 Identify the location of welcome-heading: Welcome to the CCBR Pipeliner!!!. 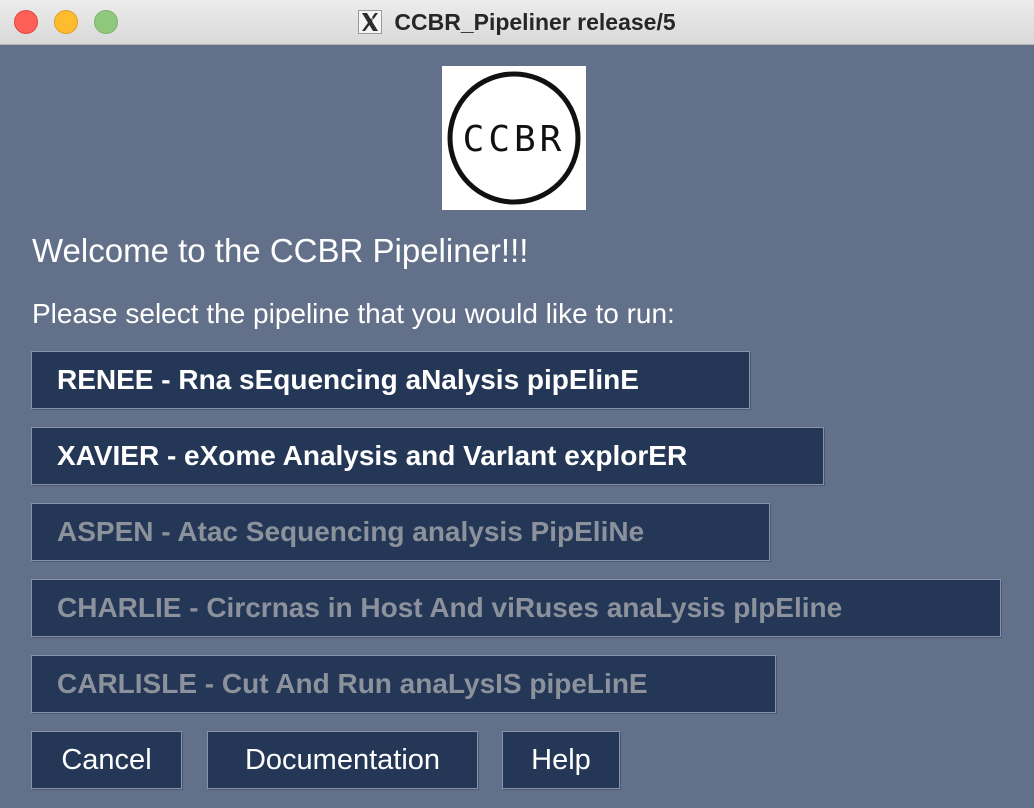
(280, 250).